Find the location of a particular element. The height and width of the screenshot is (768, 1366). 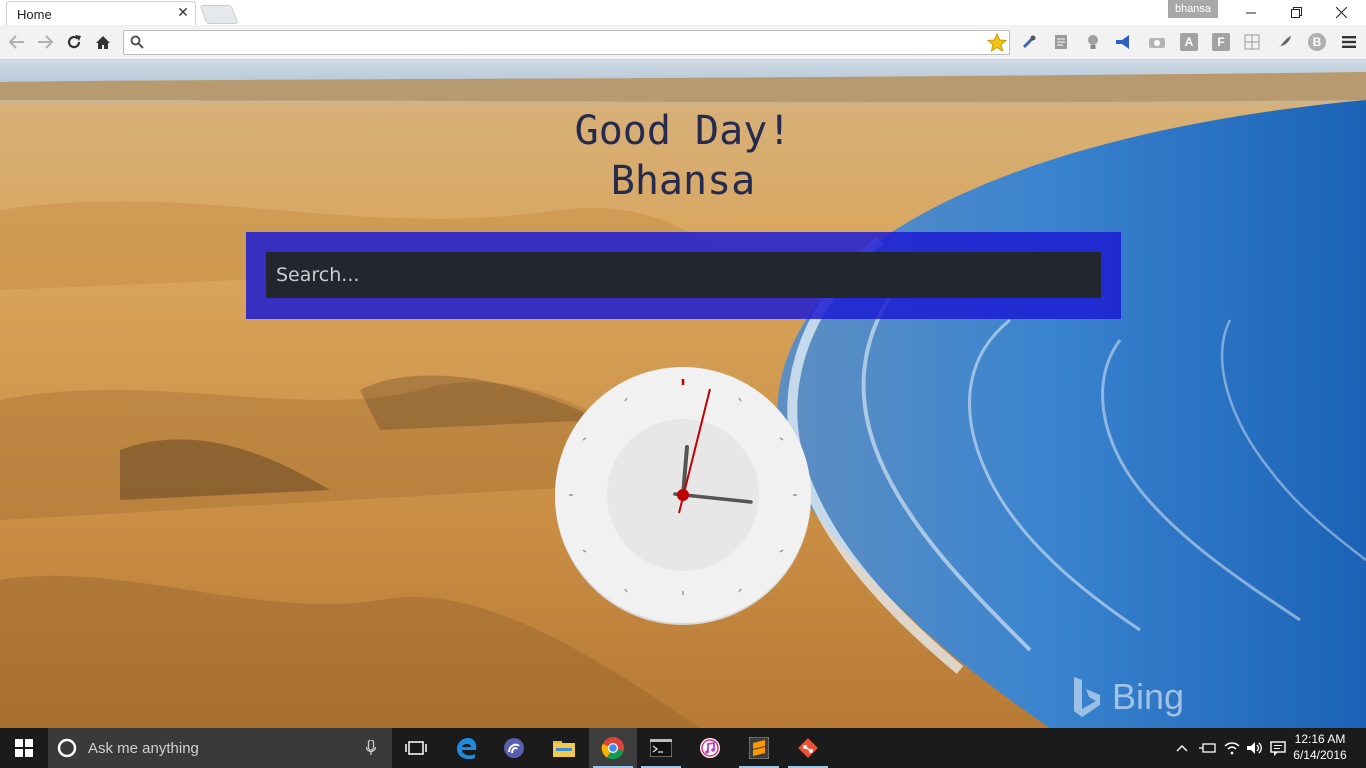

itunes-icon is located at coordinates (710, 748).